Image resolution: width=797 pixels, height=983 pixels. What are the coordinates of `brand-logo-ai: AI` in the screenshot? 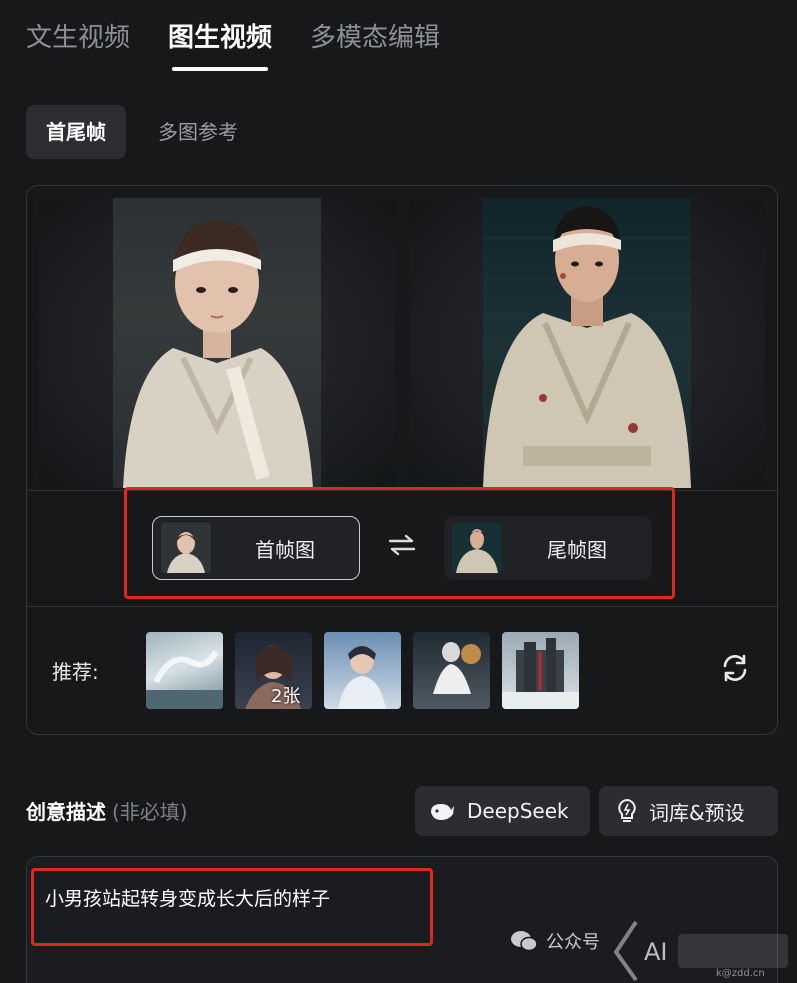 It's located at (656, 952).